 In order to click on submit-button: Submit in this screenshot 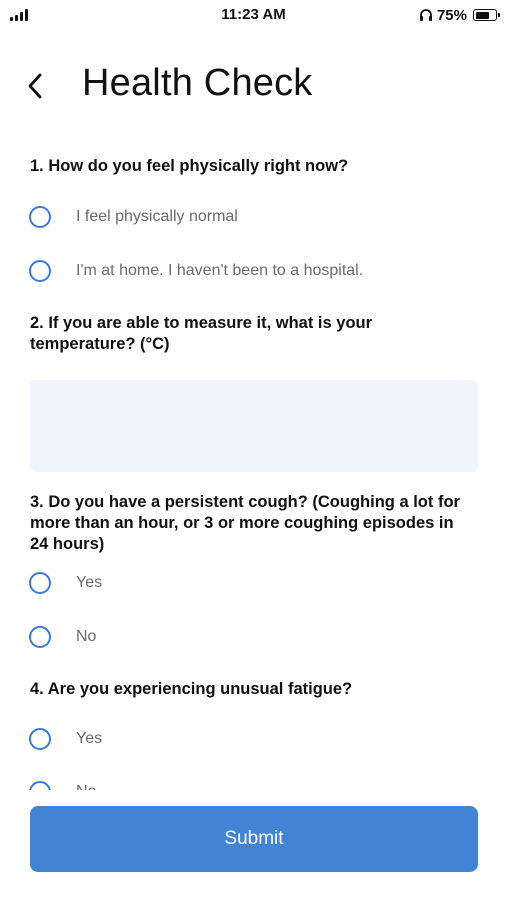, I will do `click(254, 839)`.